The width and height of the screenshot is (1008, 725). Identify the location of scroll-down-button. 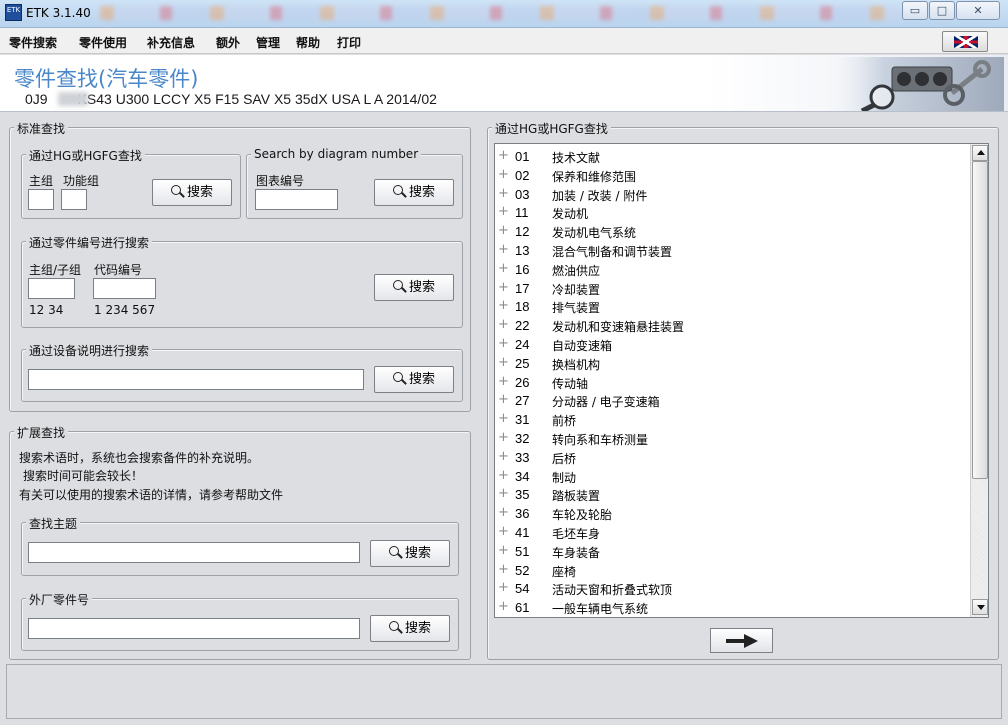
(980, 607).